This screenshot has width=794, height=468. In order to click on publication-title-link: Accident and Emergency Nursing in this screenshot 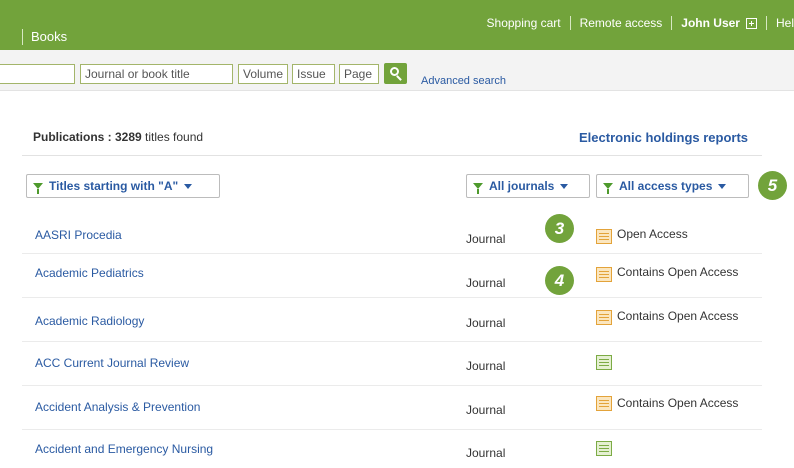, I will do `click(124, 449)`.